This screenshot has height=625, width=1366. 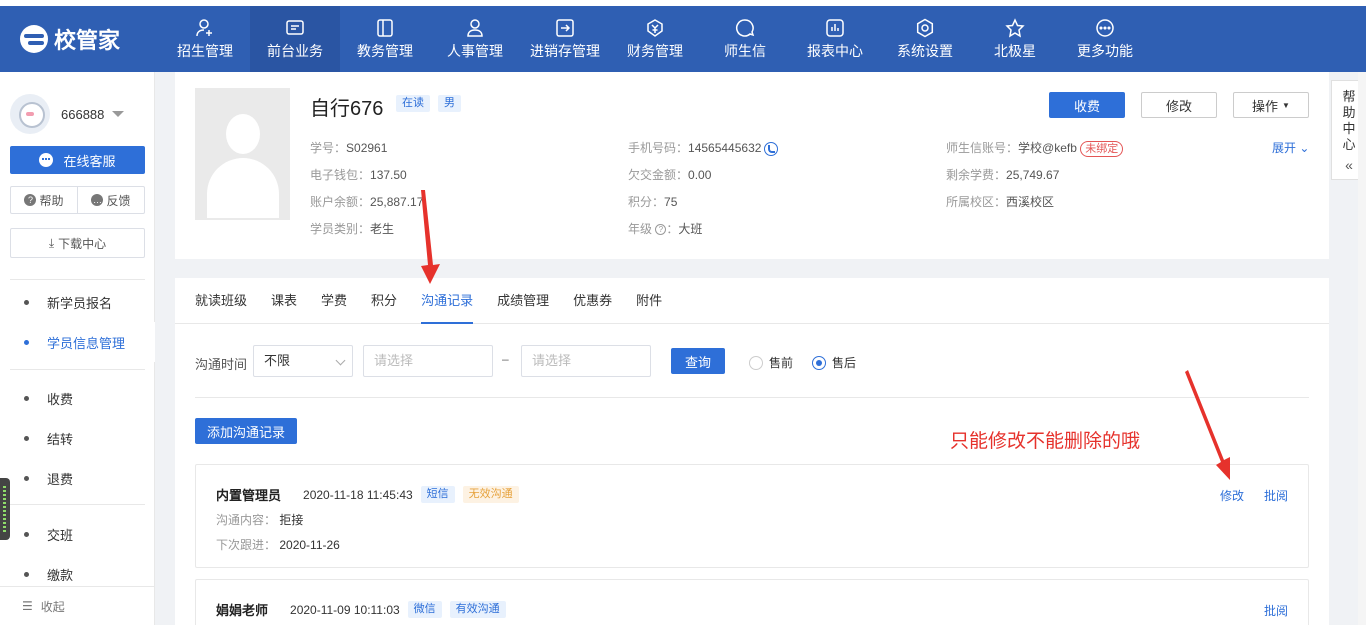 I want to click on nav-item-polaris: 北极星, so click(x=1015, y=39).